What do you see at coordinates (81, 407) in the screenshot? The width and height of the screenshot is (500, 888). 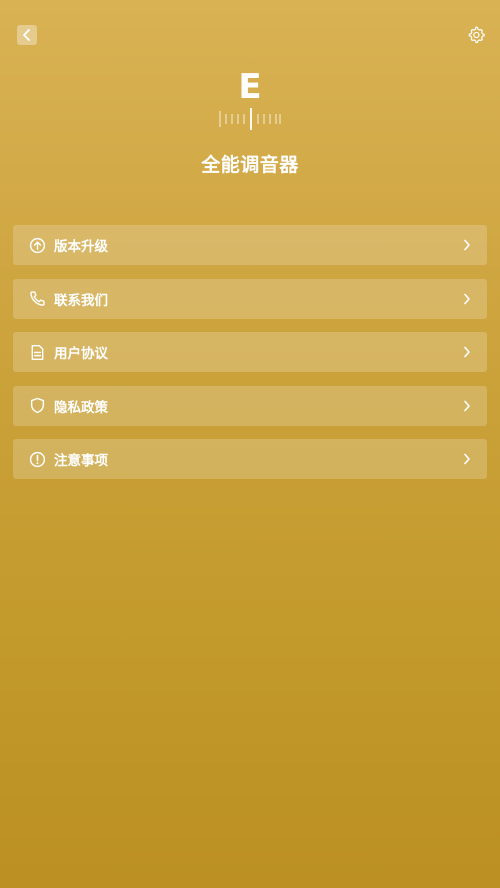 I see `menu-item-label: 隐私政策` at bounding box center [81, 407].